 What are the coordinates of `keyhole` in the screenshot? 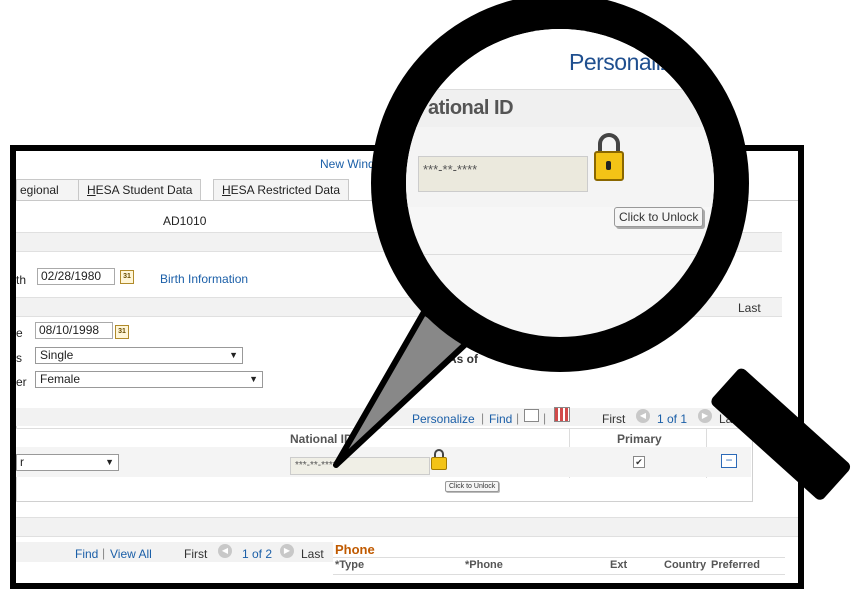 It's located at (608, 165).